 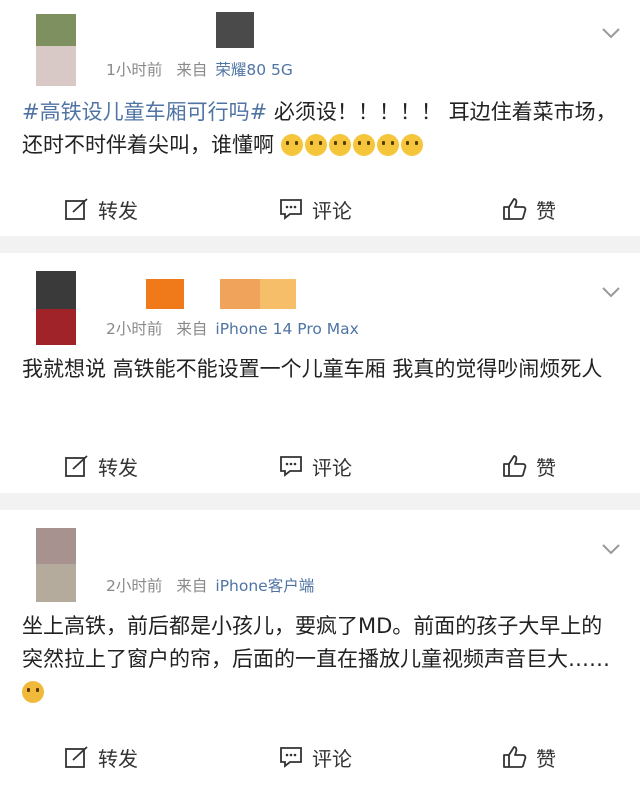 I want to click on post-time: 1小时前, so click(x=134, y=70).